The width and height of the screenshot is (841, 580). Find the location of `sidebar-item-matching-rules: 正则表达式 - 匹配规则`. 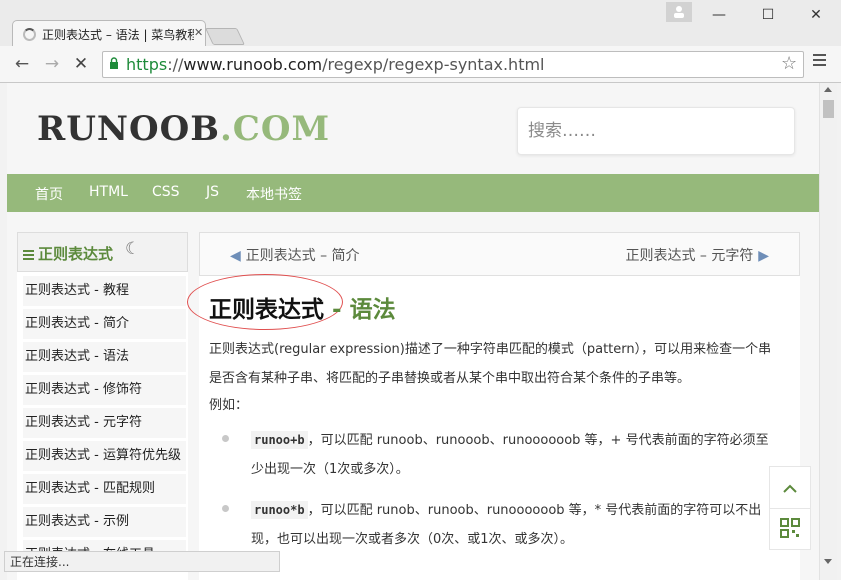

sidebar-item-matching-rules: 正则表达式 - 匹配规则 is located at coordinates (104, 489).